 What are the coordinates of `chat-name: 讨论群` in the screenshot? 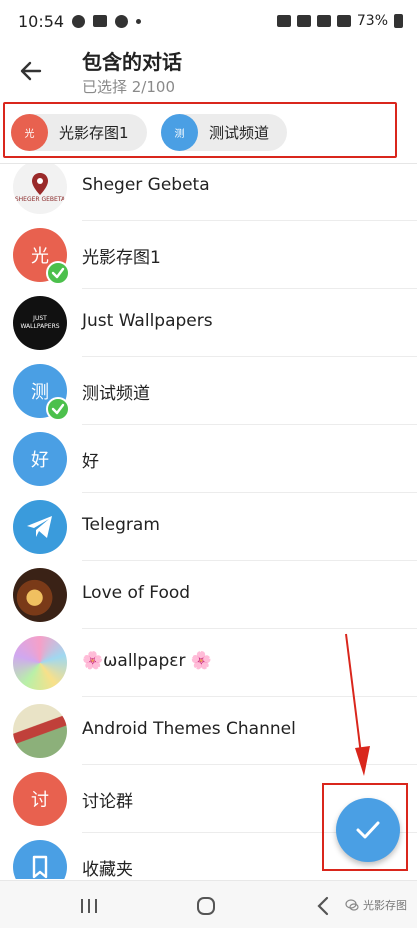 It's located at (107, 802).